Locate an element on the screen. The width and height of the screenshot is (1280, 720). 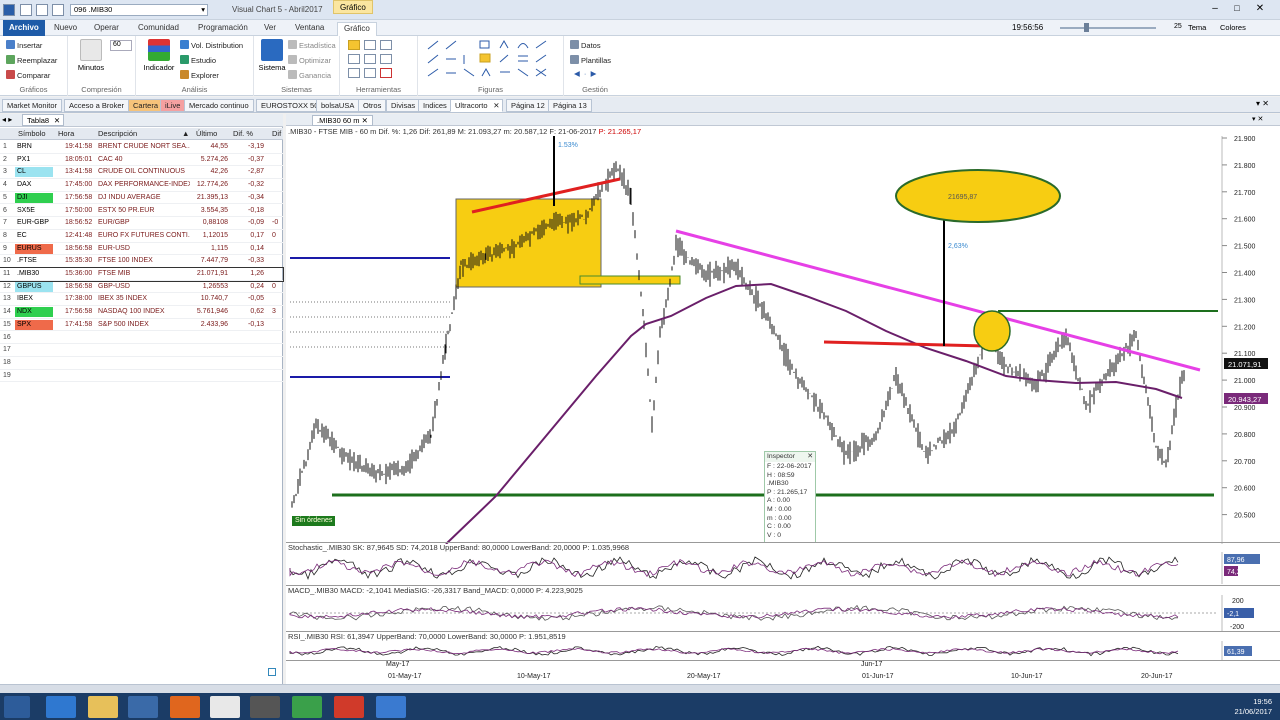
minimize-icon: – is located at coordinates (1215, 9).